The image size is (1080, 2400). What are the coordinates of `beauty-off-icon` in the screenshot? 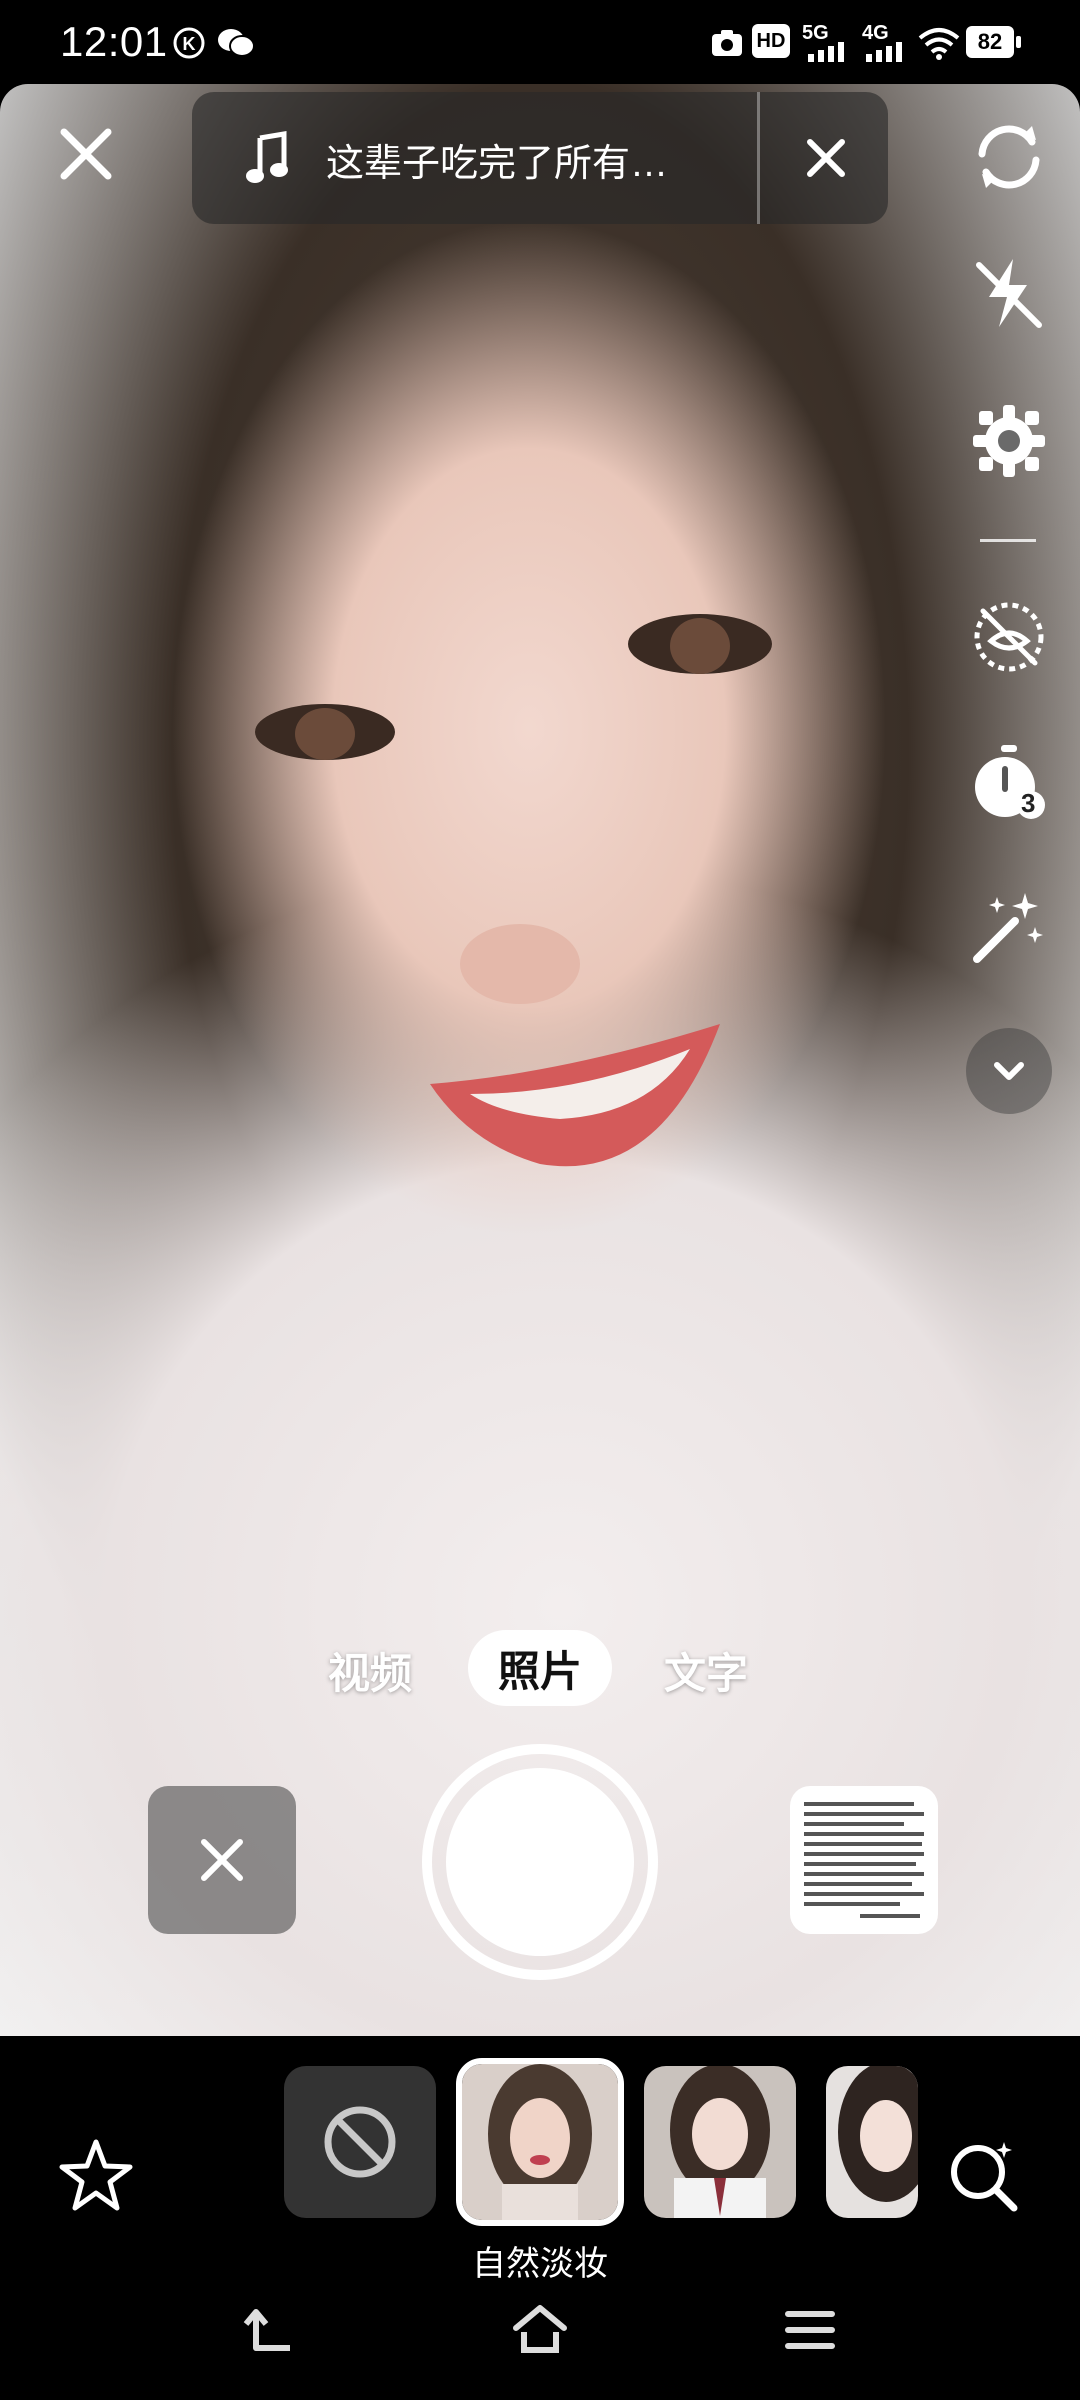 It's located at (1009, 637).